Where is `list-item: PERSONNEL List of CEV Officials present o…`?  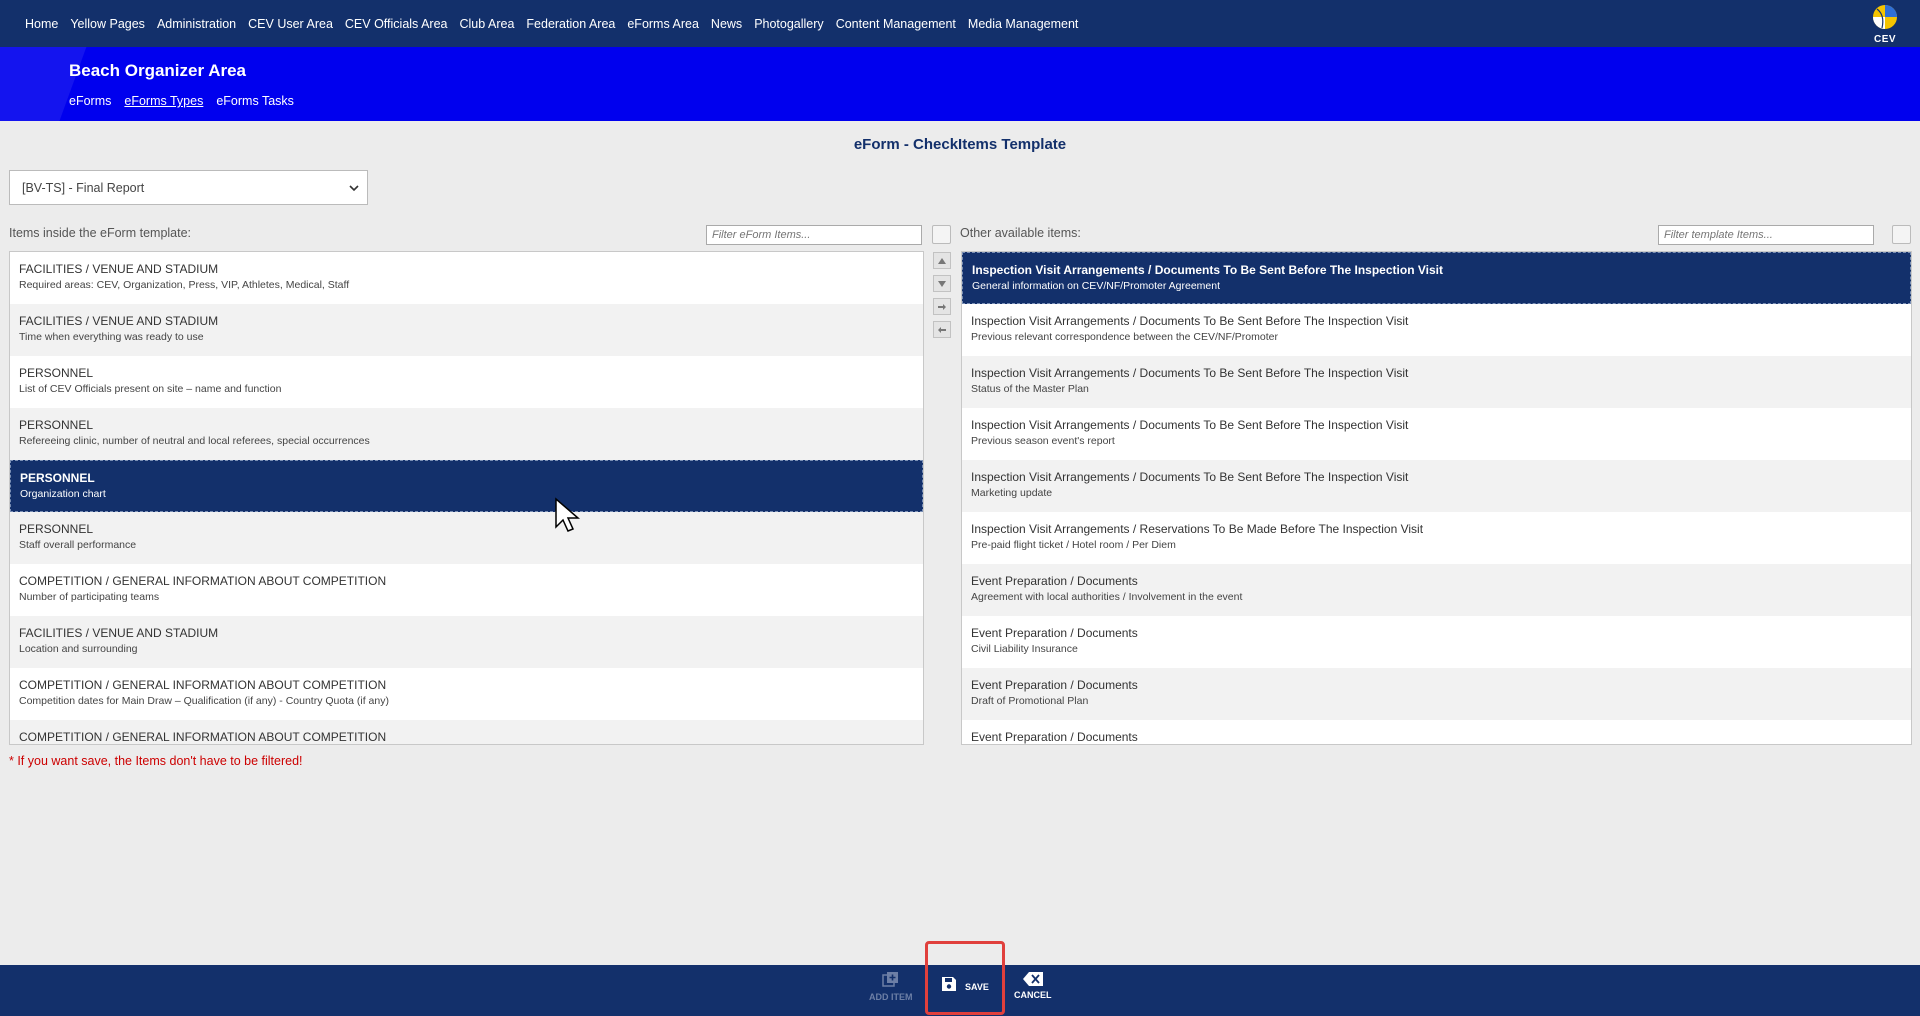 list-item: PERSONNEL List of CEV Officials present o… is located at coordinates (466, 382).